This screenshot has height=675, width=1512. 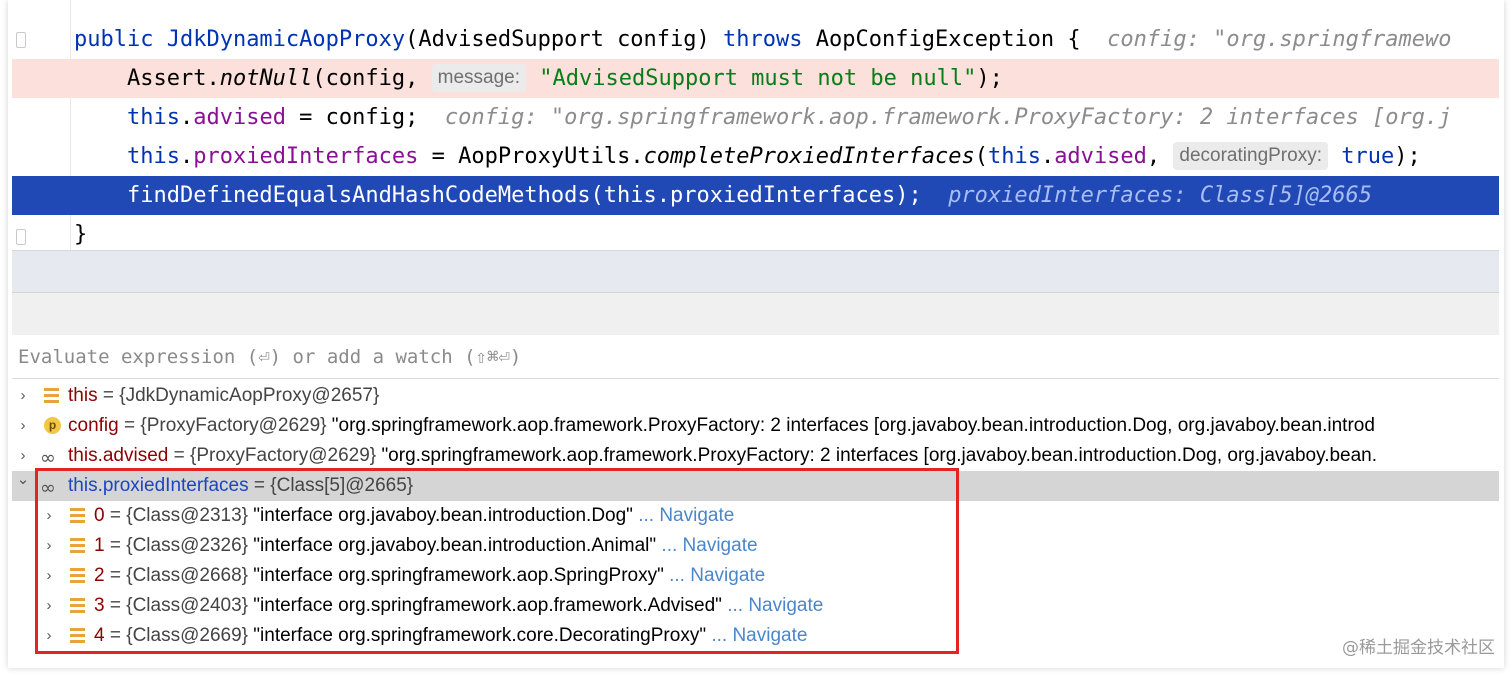 What do you see at coordinates (120, 39) in the screenshot?
I see `code-token: public` at bounding box center [120, 39].